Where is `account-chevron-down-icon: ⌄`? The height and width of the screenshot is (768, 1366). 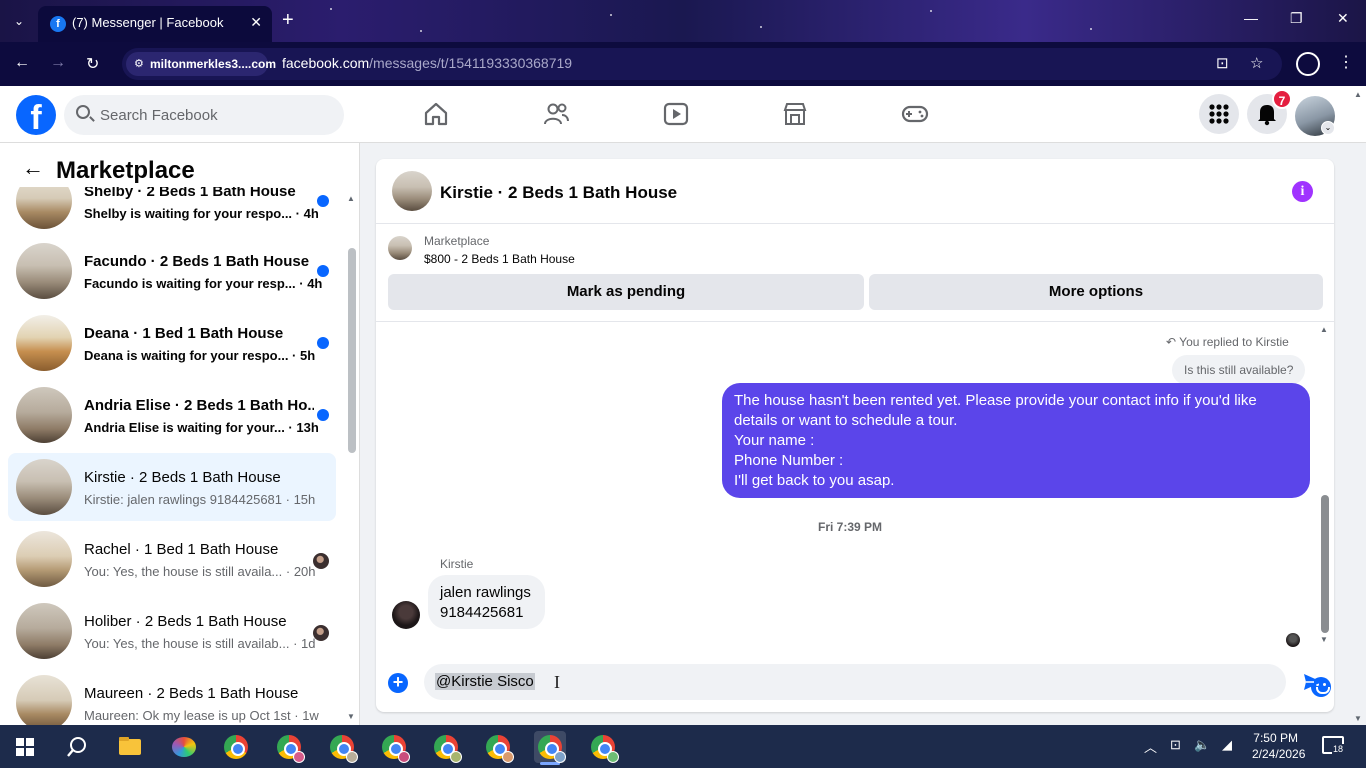 account-chevron-down-icon: ⌄ is located at coordinates (1328, 128).